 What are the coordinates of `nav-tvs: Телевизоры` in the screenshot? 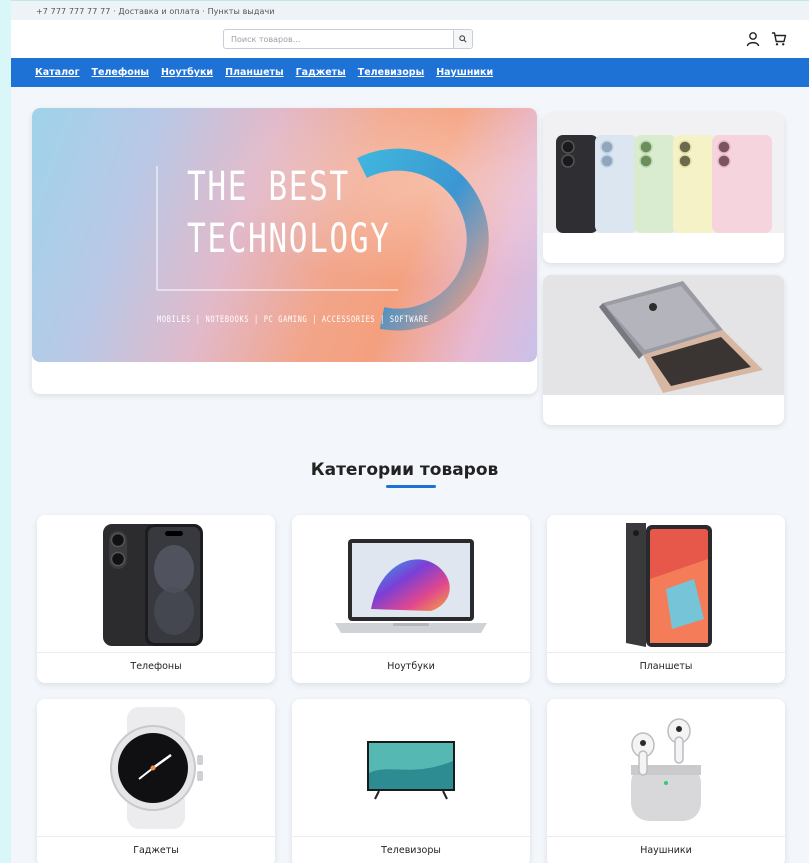 It's located at (391, 72).